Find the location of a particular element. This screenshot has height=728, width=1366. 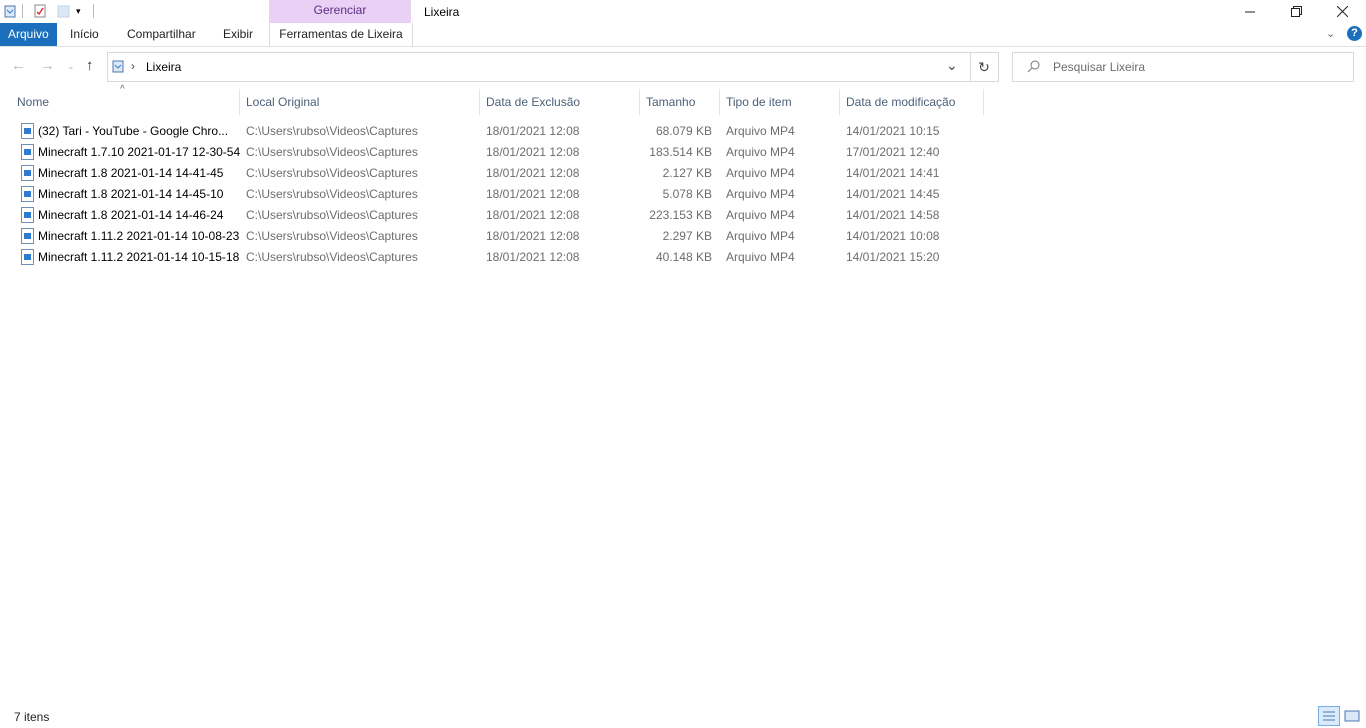

file-date-modified: 14/01/2021 14:41 is located at coordinates (893, 173).